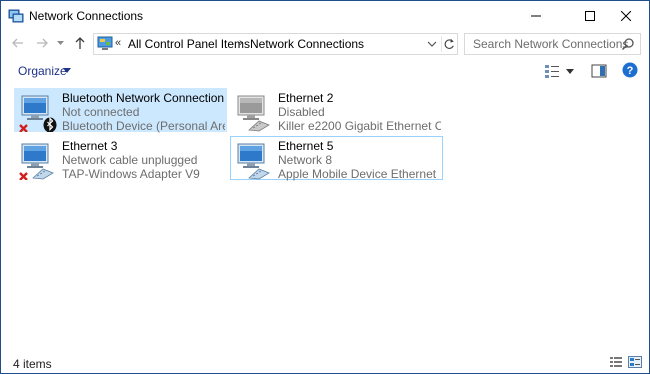 This screenshot has width=650, height=374. I want to click on forward-button, so click(42, 43).